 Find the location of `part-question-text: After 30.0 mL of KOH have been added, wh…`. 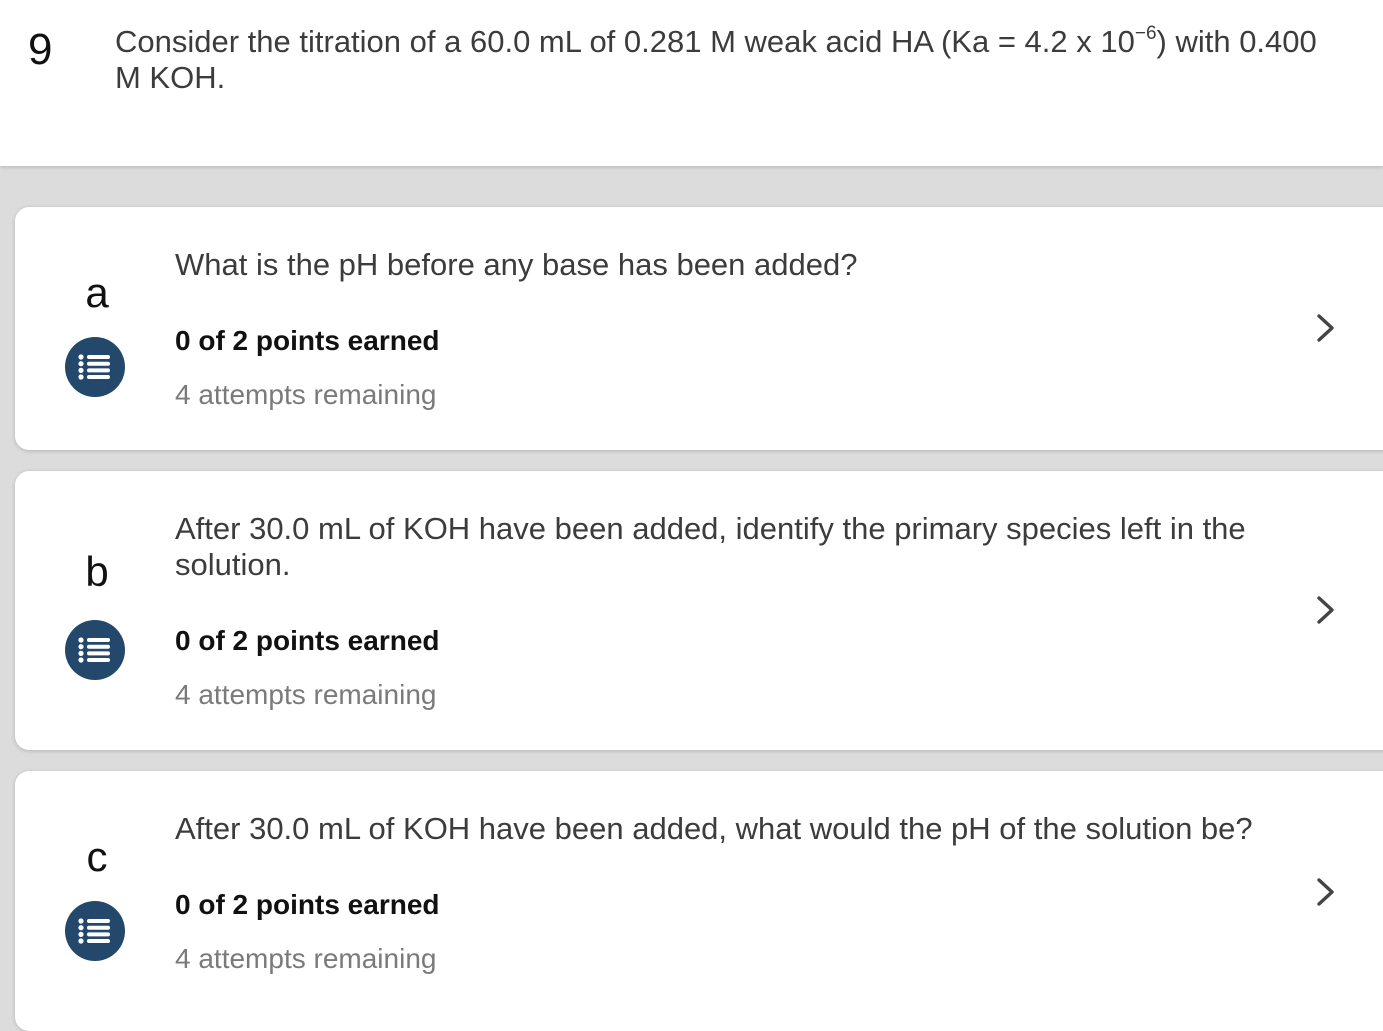

part-question-text: After 30.0 mL of KOH have been added, wh… is located at coordinates (714, 828).